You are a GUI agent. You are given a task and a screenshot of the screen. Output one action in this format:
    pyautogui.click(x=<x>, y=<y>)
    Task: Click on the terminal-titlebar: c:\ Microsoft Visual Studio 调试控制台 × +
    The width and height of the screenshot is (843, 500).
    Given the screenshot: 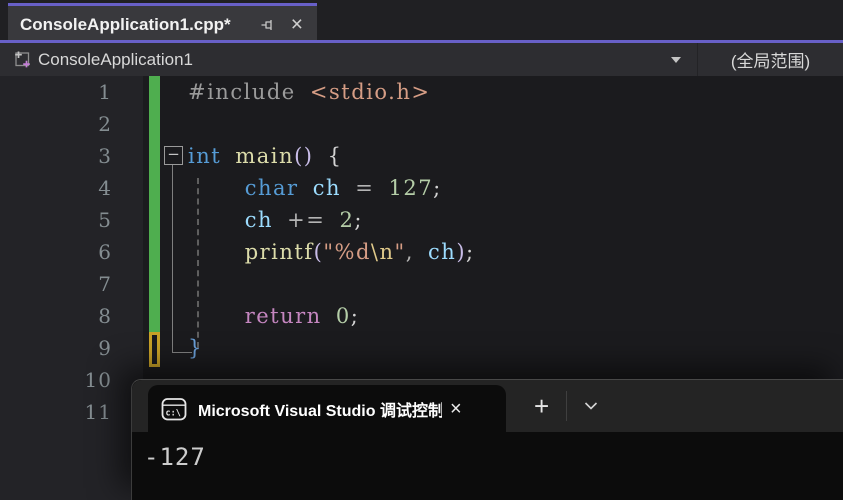 What is the action you would take?
    pyautogui.click(x=487, y=406)
    